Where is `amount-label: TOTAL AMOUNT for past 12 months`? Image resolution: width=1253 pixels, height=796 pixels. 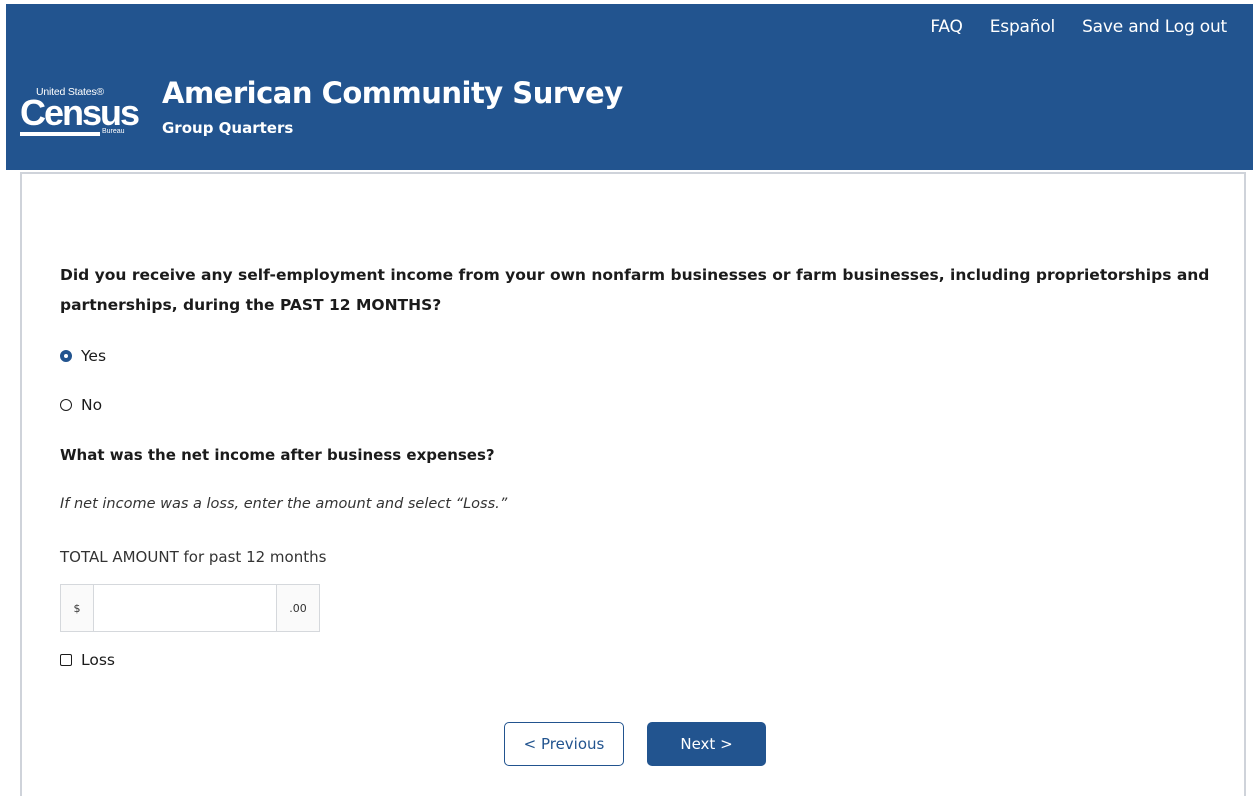 amount-label: TOTAL AMOUNT for past 12 months is located at coordinates (193, 557).